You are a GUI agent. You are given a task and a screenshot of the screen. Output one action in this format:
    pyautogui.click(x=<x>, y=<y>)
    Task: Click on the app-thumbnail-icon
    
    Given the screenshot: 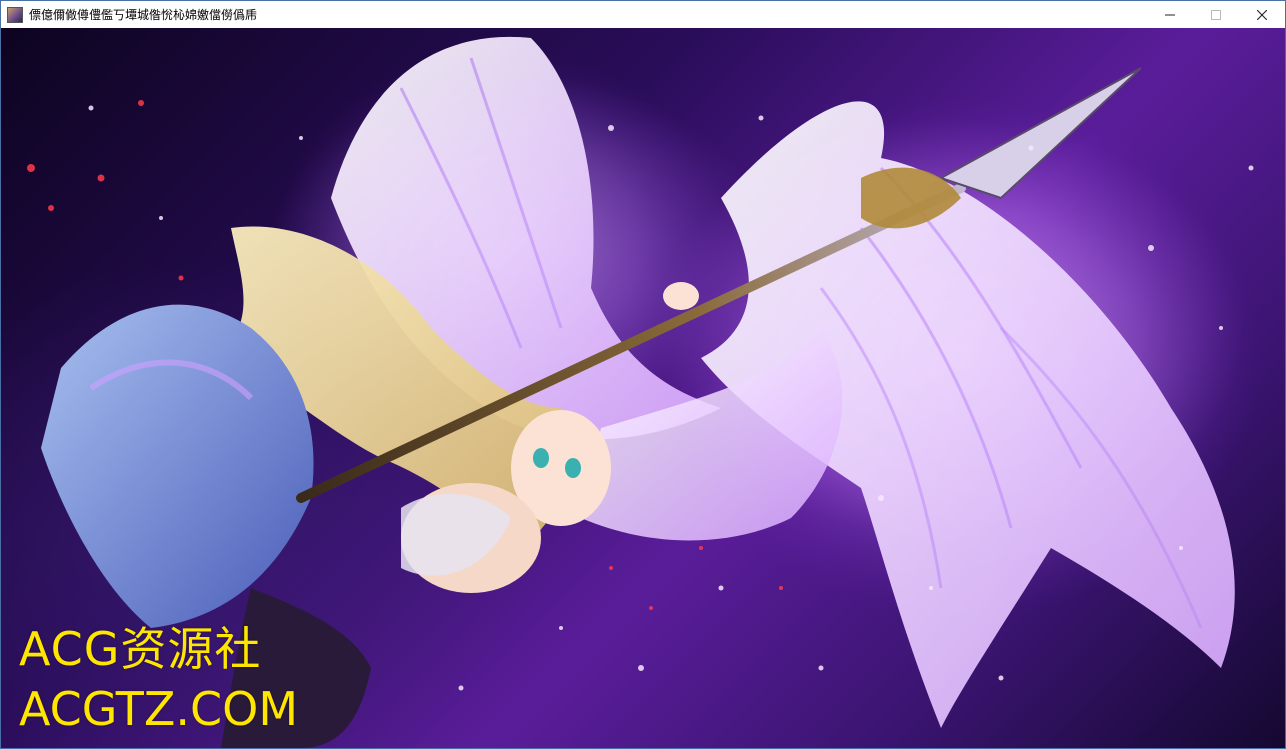 What is the action you would take?
    pyautogui.click(x=15, y=14)
    